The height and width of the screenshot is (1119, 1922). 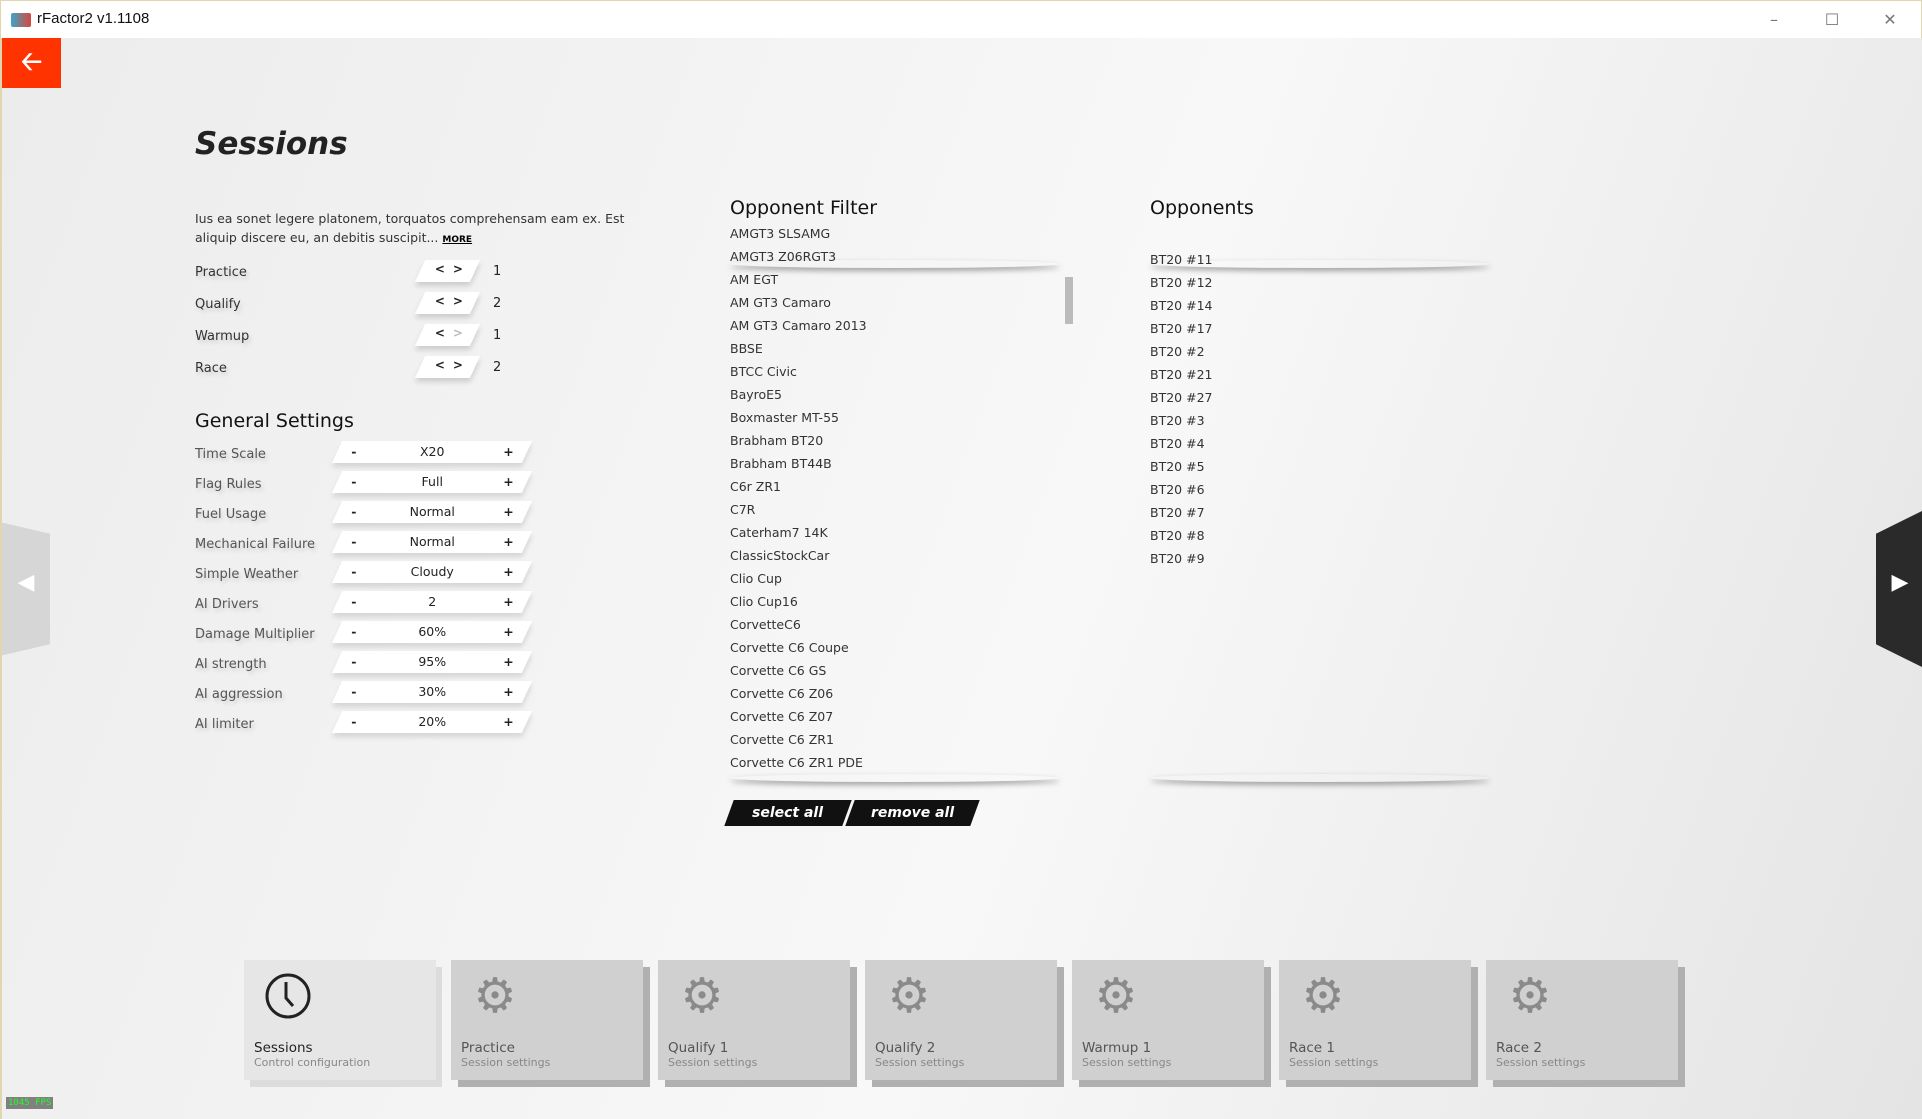 I want to click on clock-icon, so click(x=288, y=996).